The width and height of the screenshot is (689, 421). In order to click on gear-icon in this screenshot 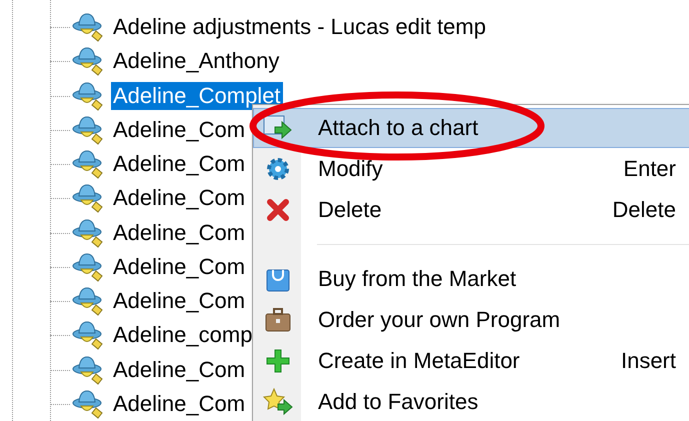, I will do `click(278, 169)`.